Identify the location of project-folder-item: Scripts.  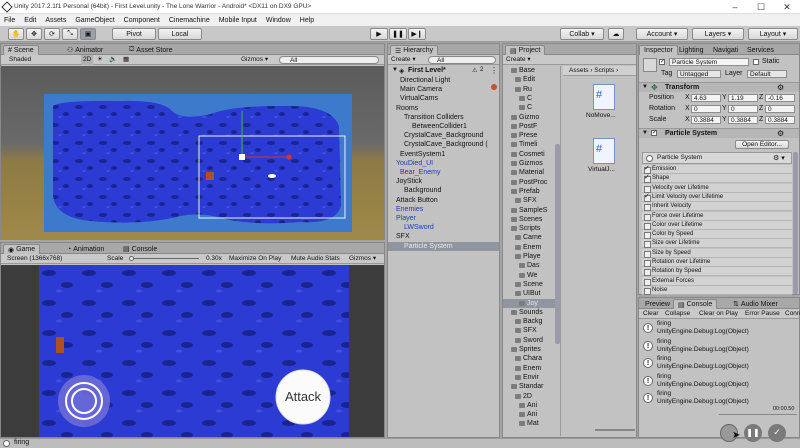
(531, 228).